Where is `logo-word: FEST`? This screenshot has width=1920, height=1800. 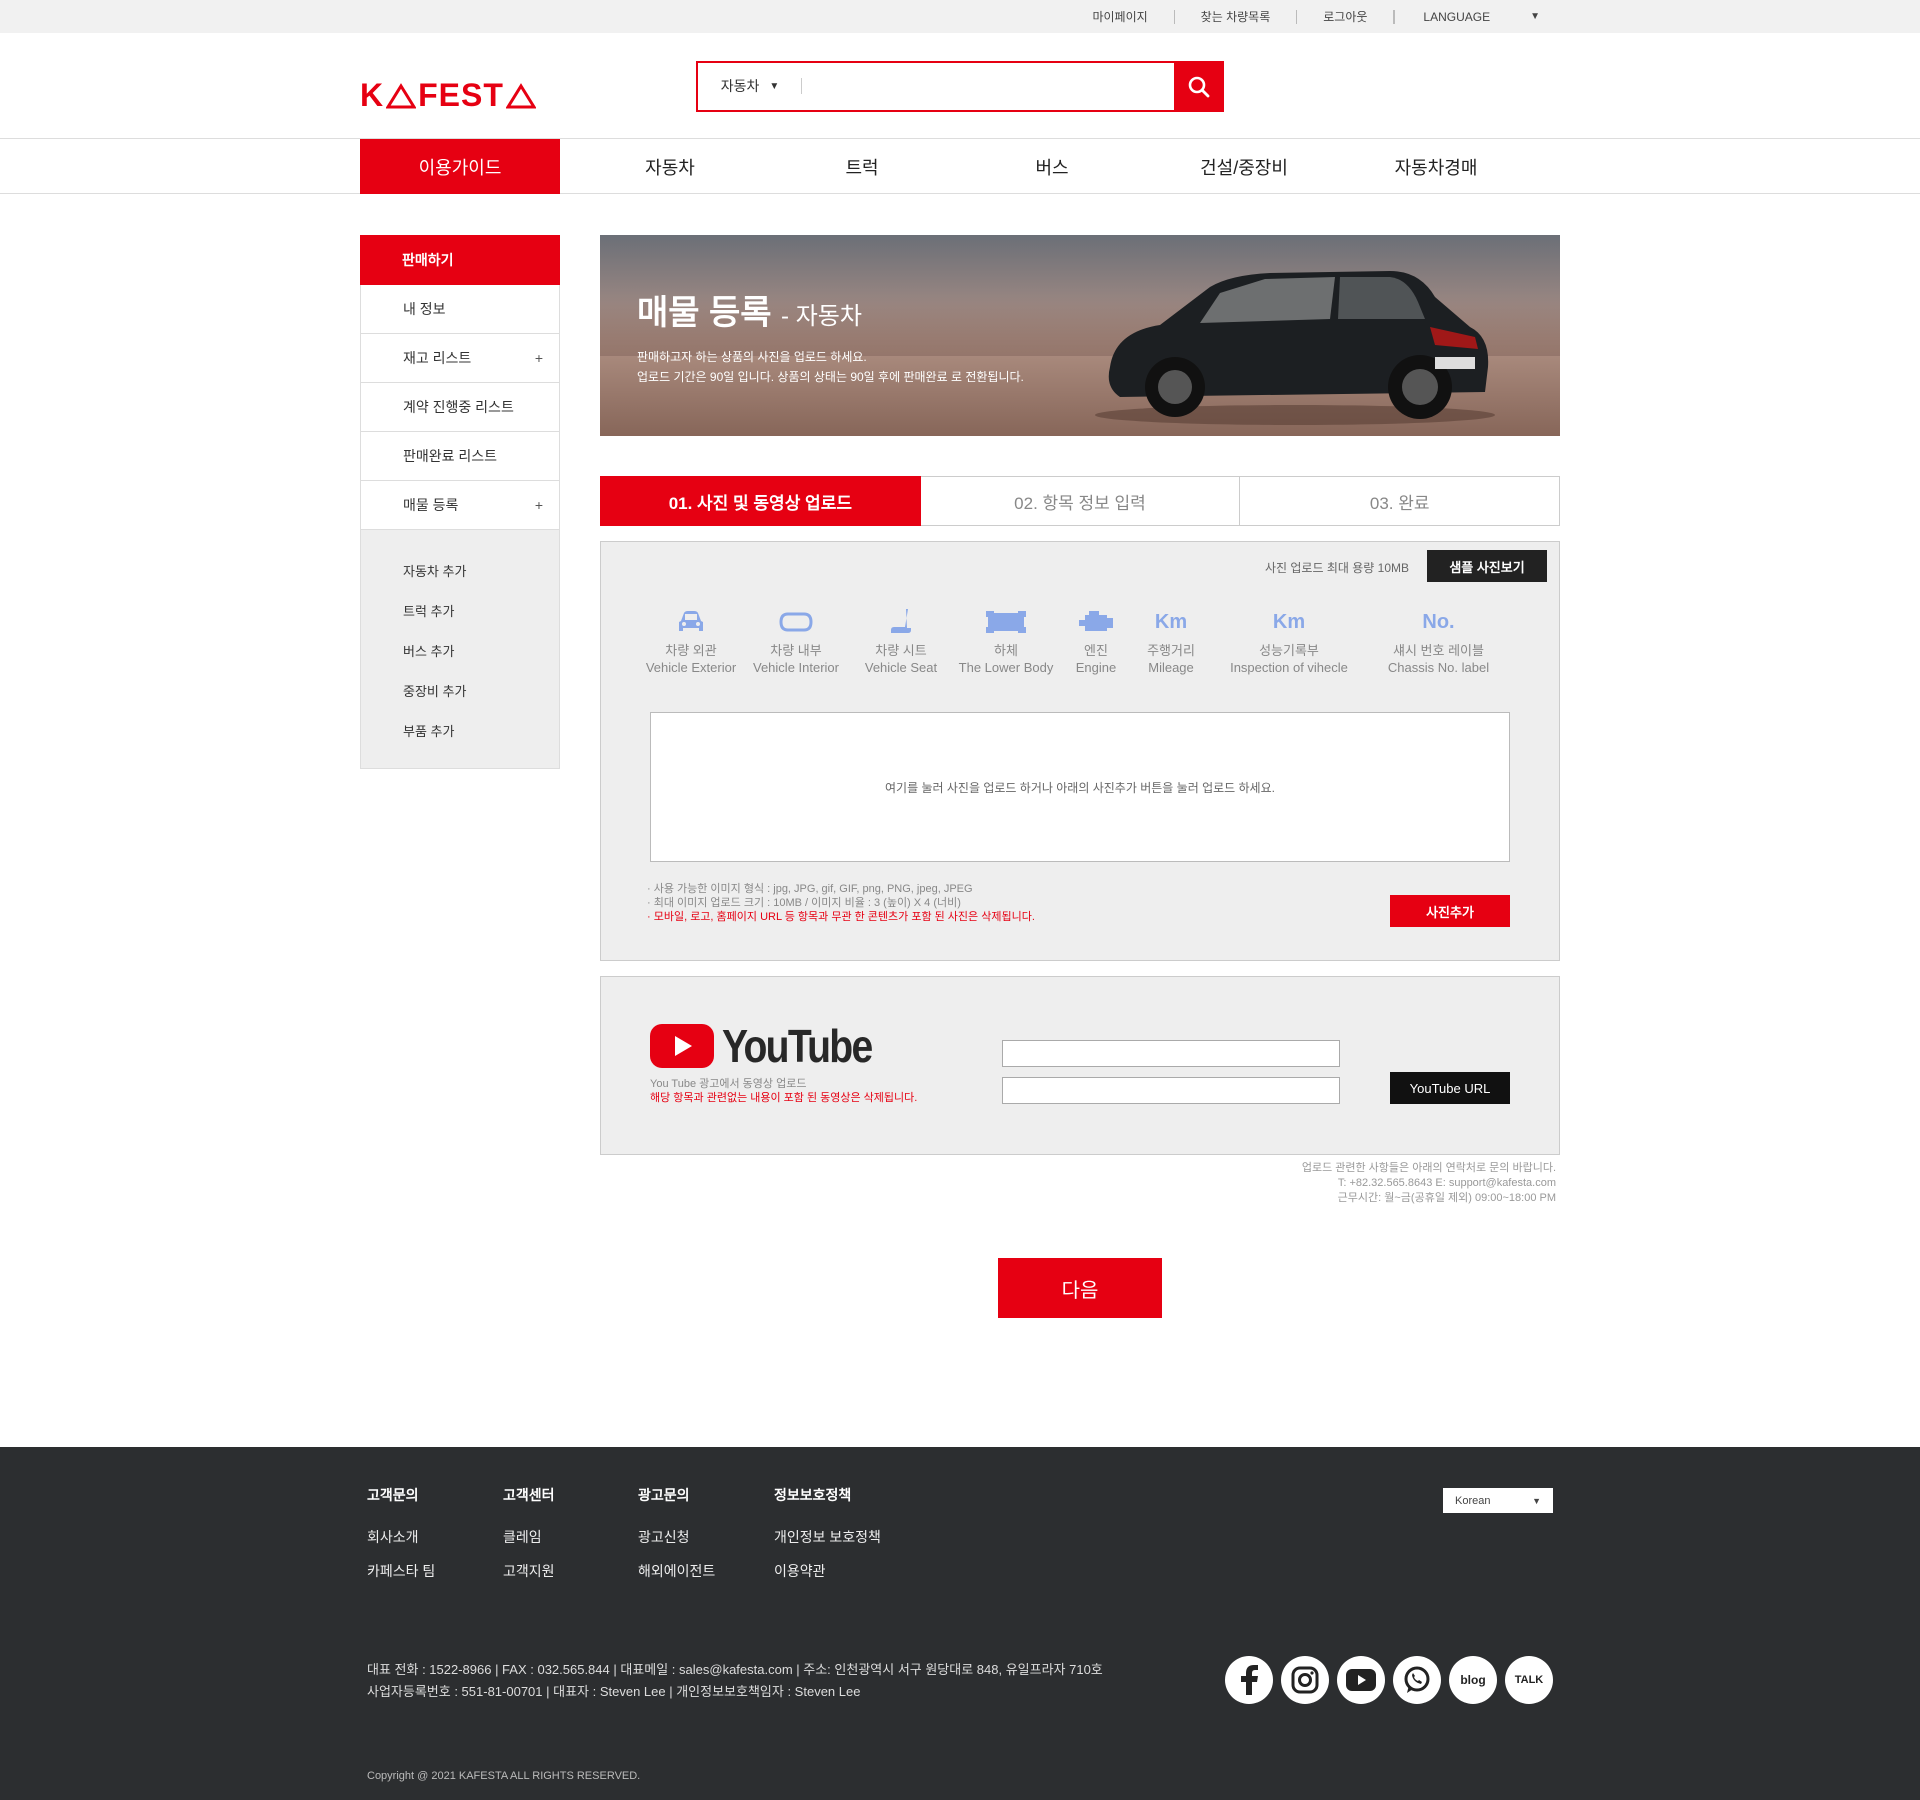
logo-word: FEST is located at coordinates (461, 95).